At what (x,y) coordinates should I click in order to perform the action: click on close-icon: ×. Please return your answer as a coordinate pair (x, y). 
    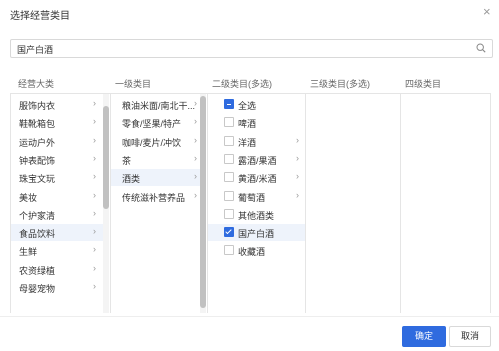
    Looking at the image, I should click on (487, 11).